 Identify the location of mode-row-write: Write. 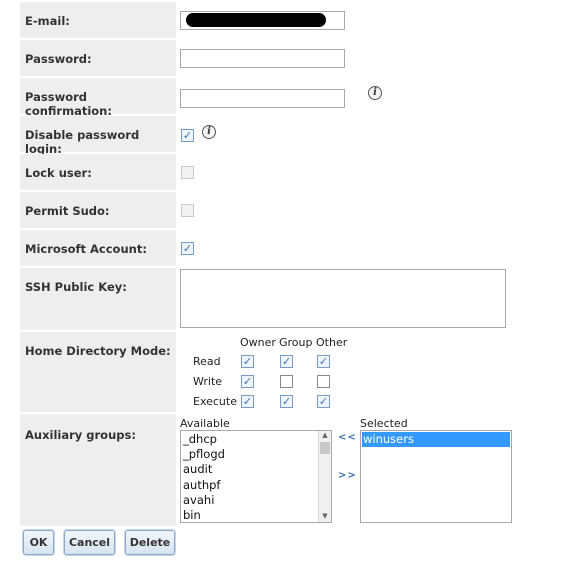
(208, 381).